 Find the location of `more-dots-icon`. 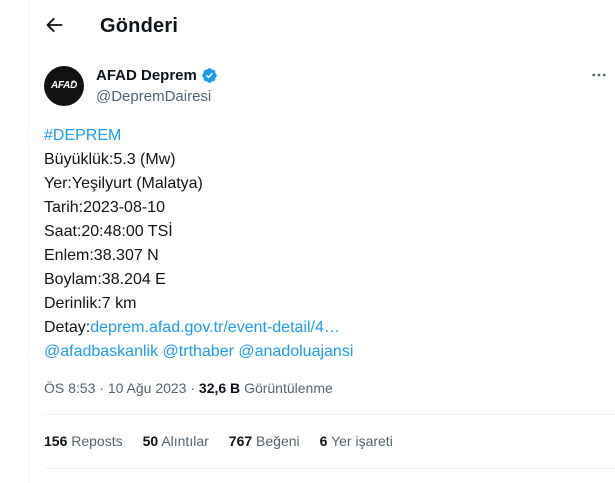

more-dots-icon is located at coordinates (599, 75).